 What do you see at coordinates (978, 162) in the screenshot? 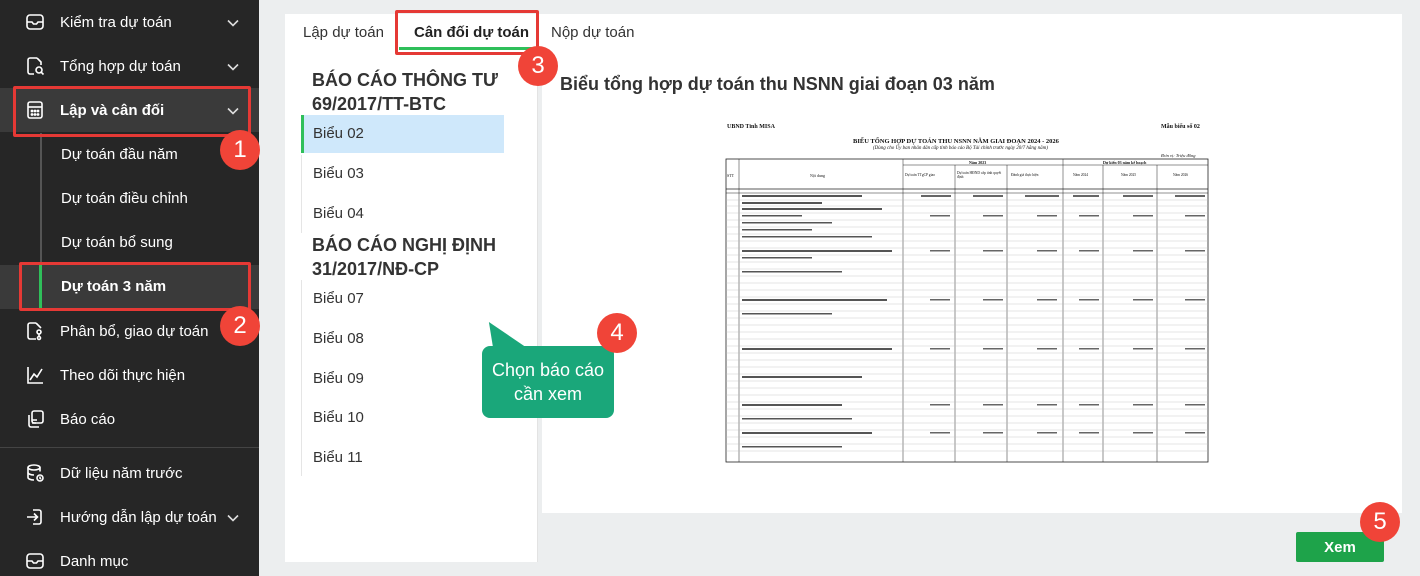
I see `doc-col-year2023: Năm 2023` at bounding box center [978, 162].